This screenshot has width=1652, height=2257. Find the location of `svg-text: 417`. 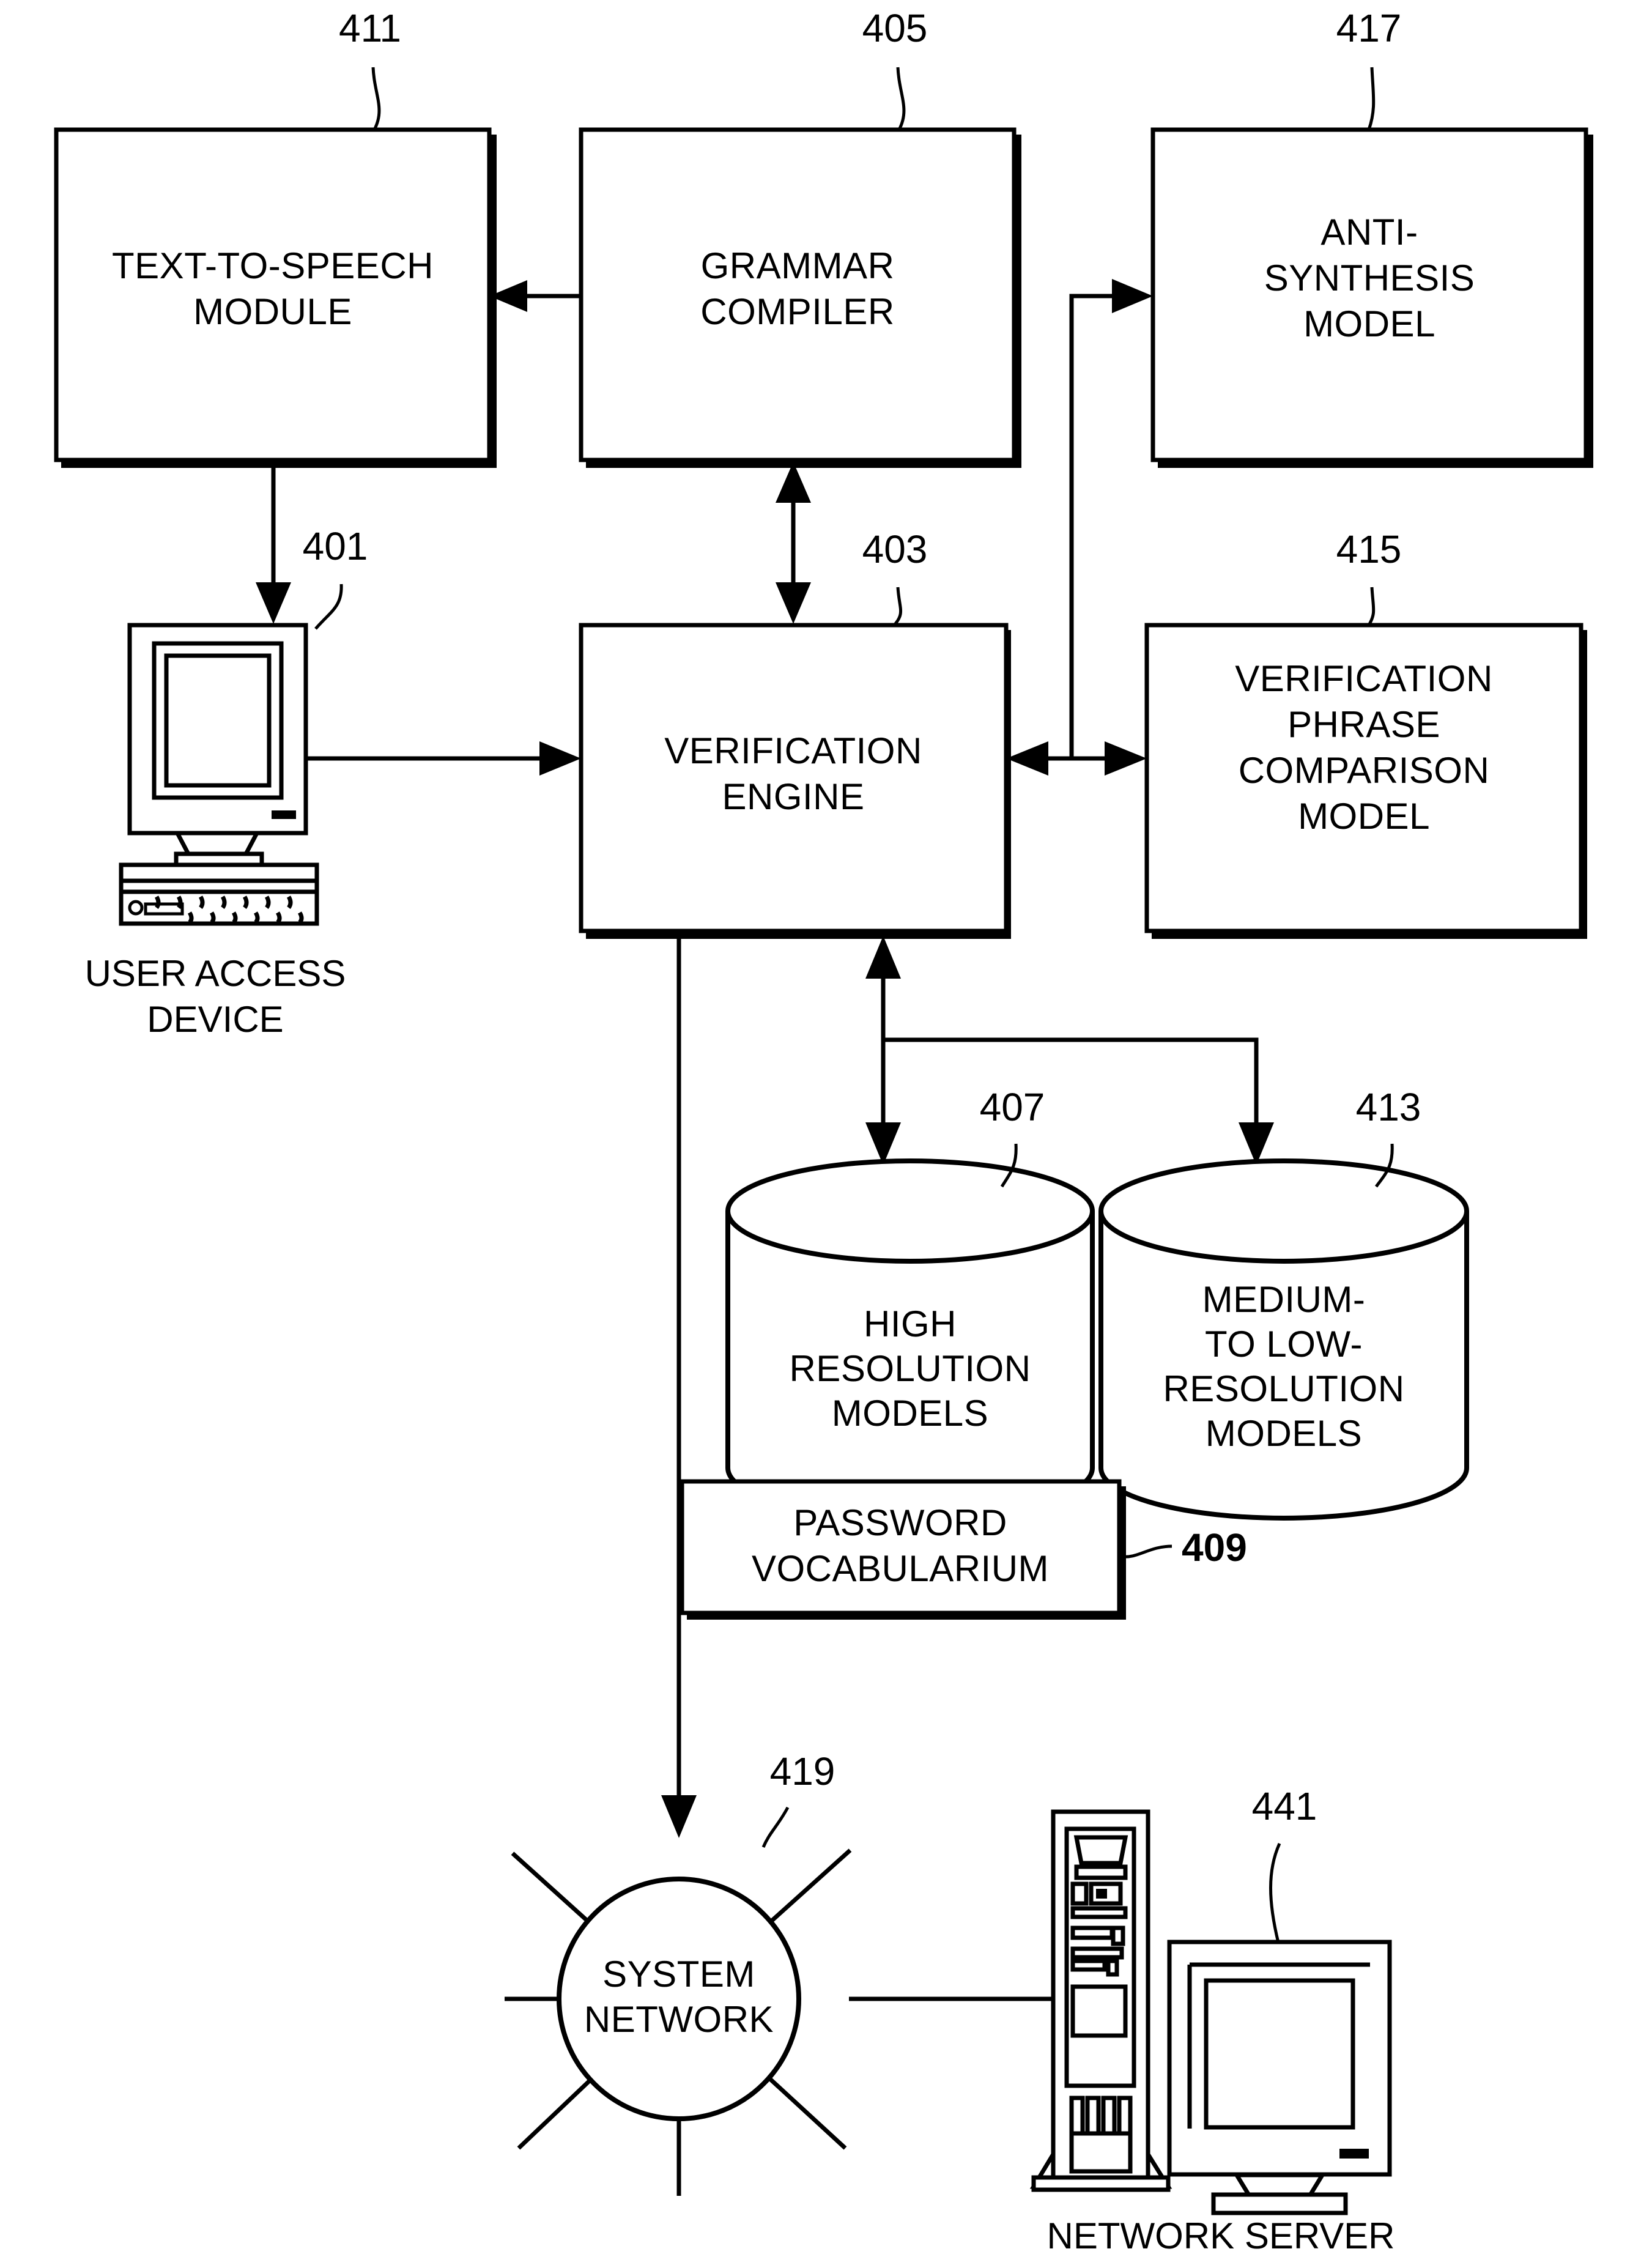

svg-text: 417 is located at coordinates (1369, 28).